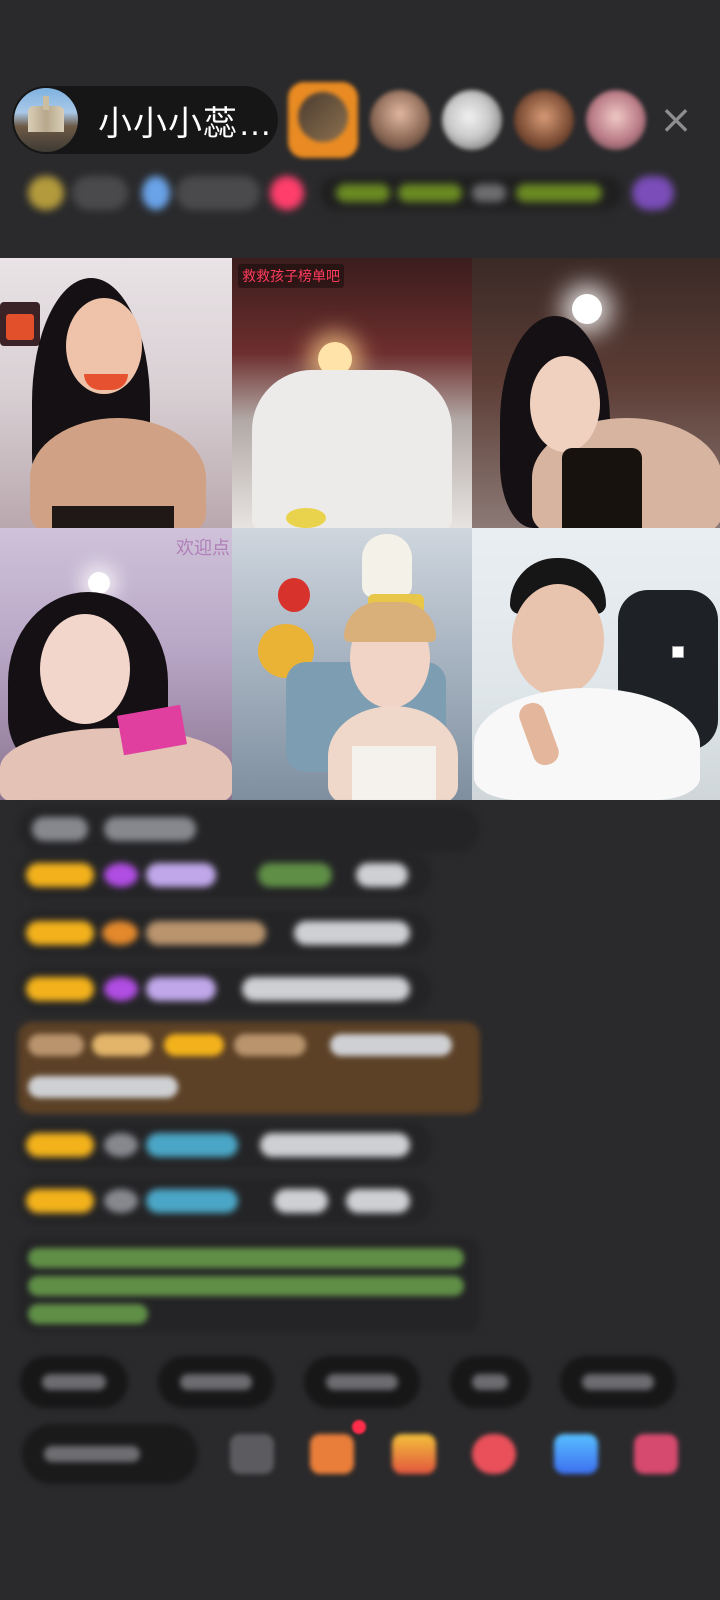  What do you see at coordinates (46, 193) in the screenshot?
I see `level-badge` at bounding box center [46, 193].